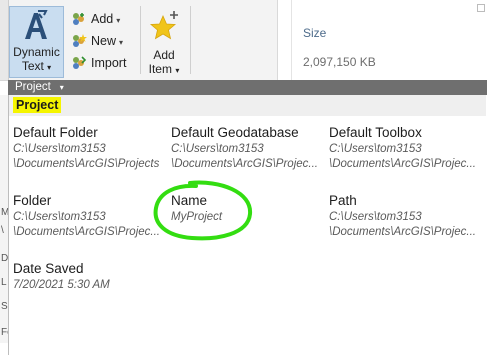 The height and width of the screenshot is (355, 487). I want to click on new-caret-icon: ▾, so click(121, 42).